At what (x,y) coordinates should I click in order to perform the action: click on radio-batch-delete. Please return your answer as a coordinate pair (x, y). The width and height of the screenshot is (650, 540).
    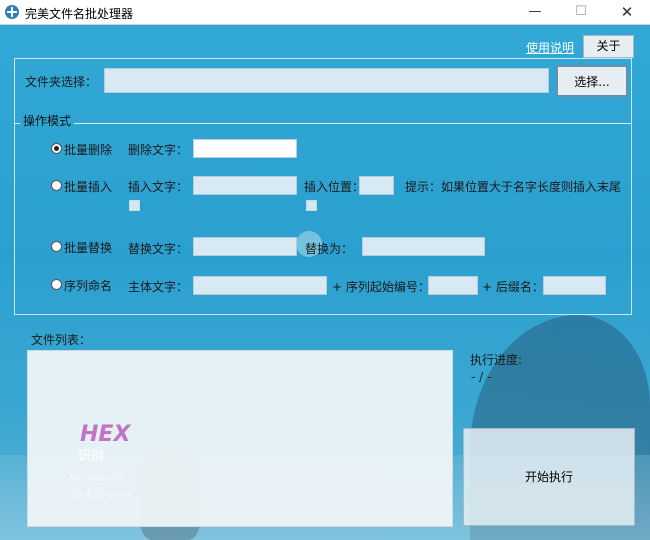
    Looking at the image, I should click on (56, 148).